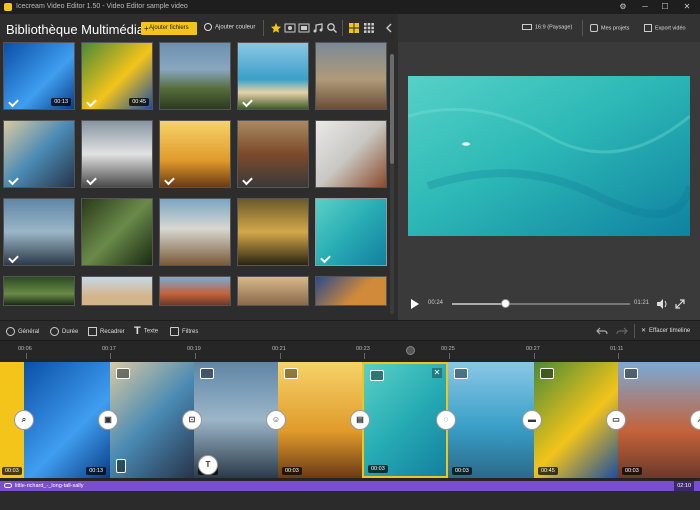 The width and height of the screenshot is (700, 510). Describe the element at coordinates (121, 466) in the screenshot. I see `phone-icon` at that location.